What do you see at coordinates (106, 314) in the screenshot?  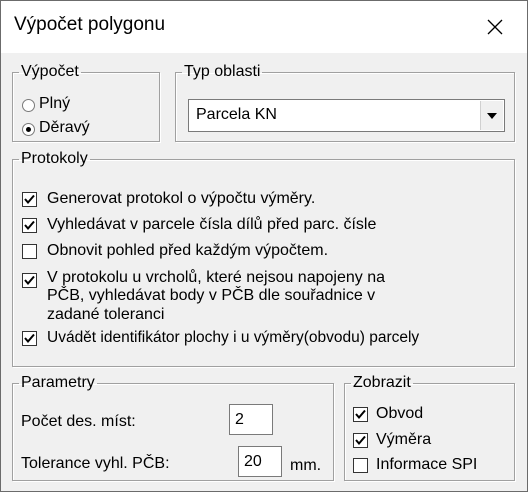 I see `protocol-item-label: zadané toleranci` at bounding box center [106, 314].